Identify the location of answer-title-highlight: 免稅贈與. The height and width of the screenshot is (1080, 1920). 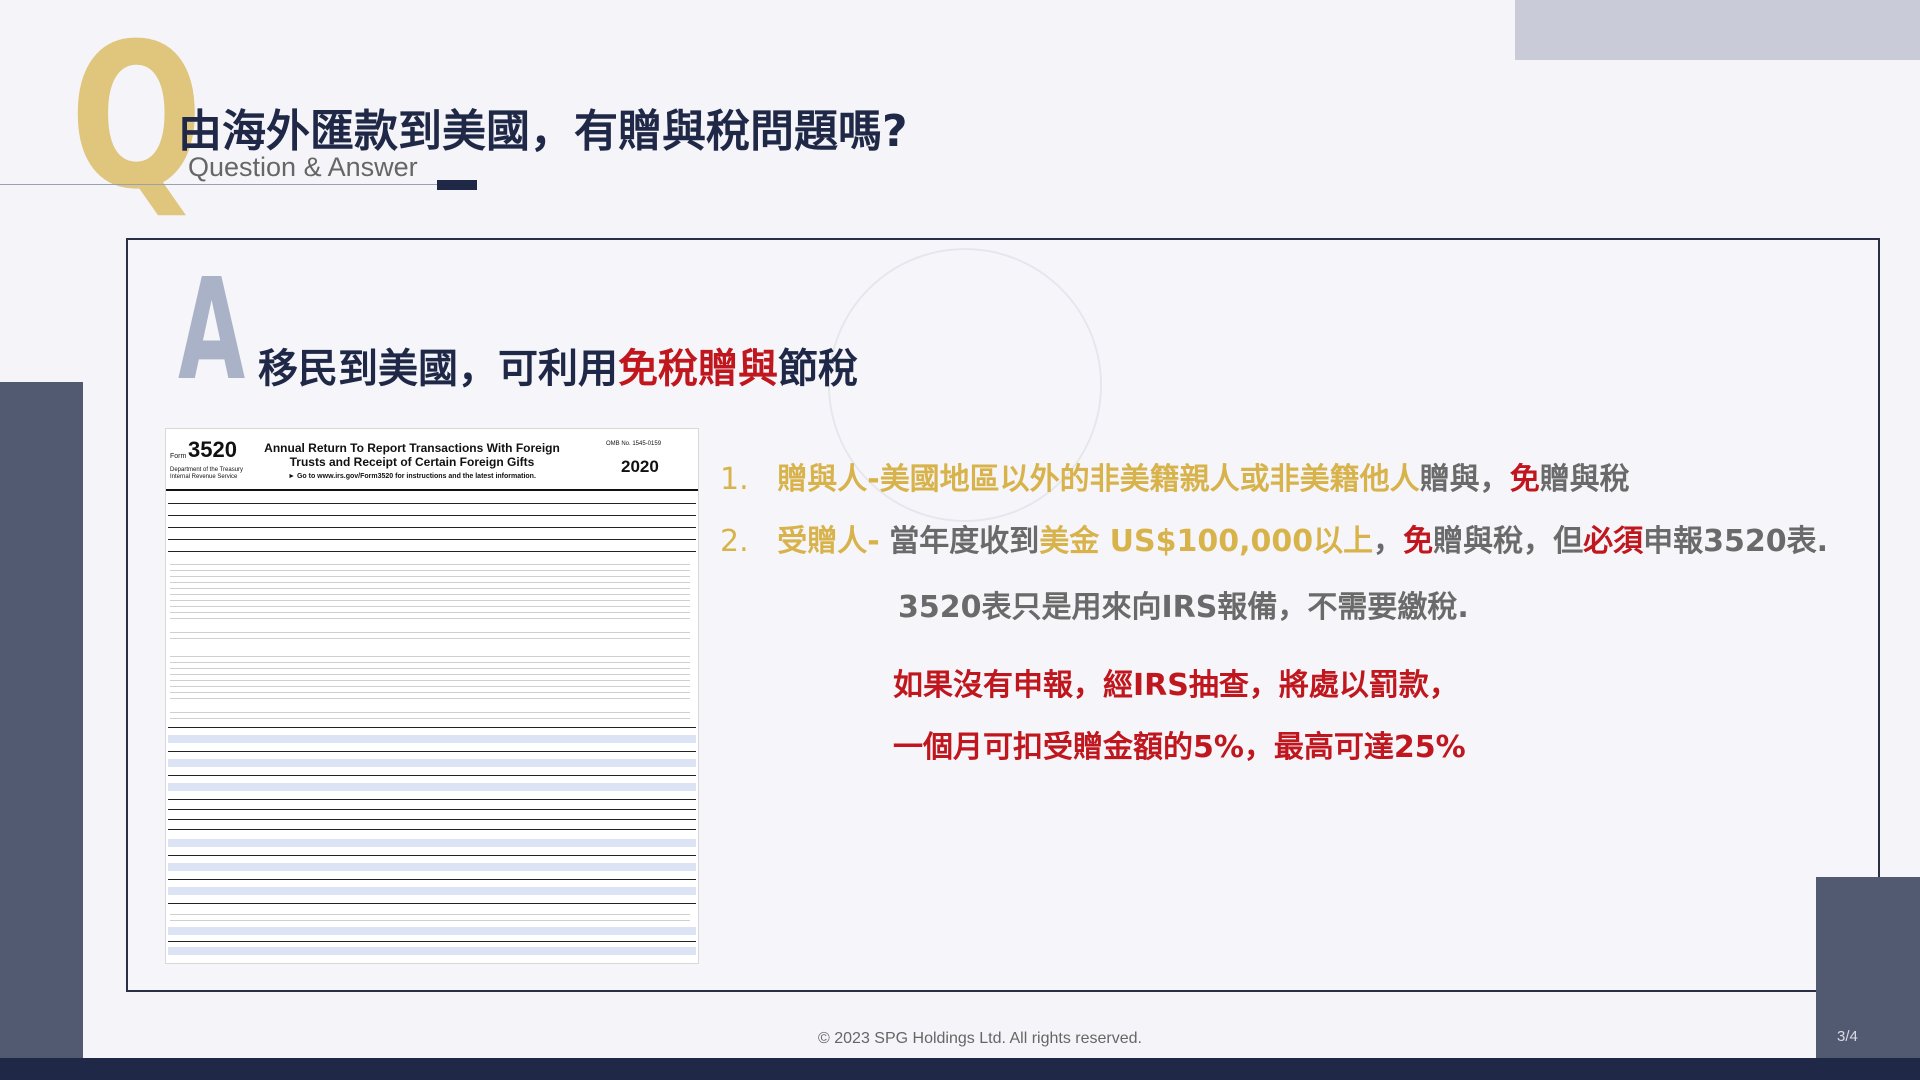
(698, 369).